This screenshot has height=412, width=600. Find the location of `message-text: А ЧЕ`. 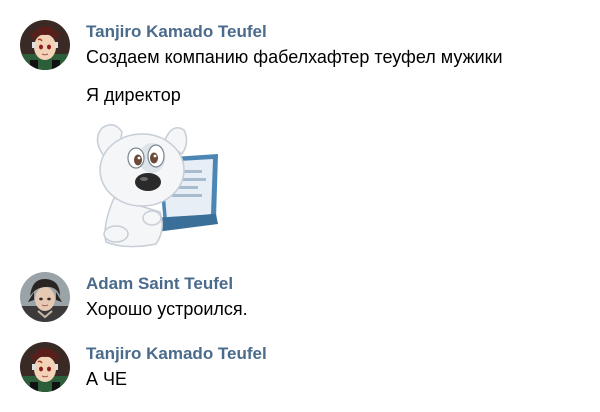

message-text: А ЧЕ is located at coordinates (107, 379).